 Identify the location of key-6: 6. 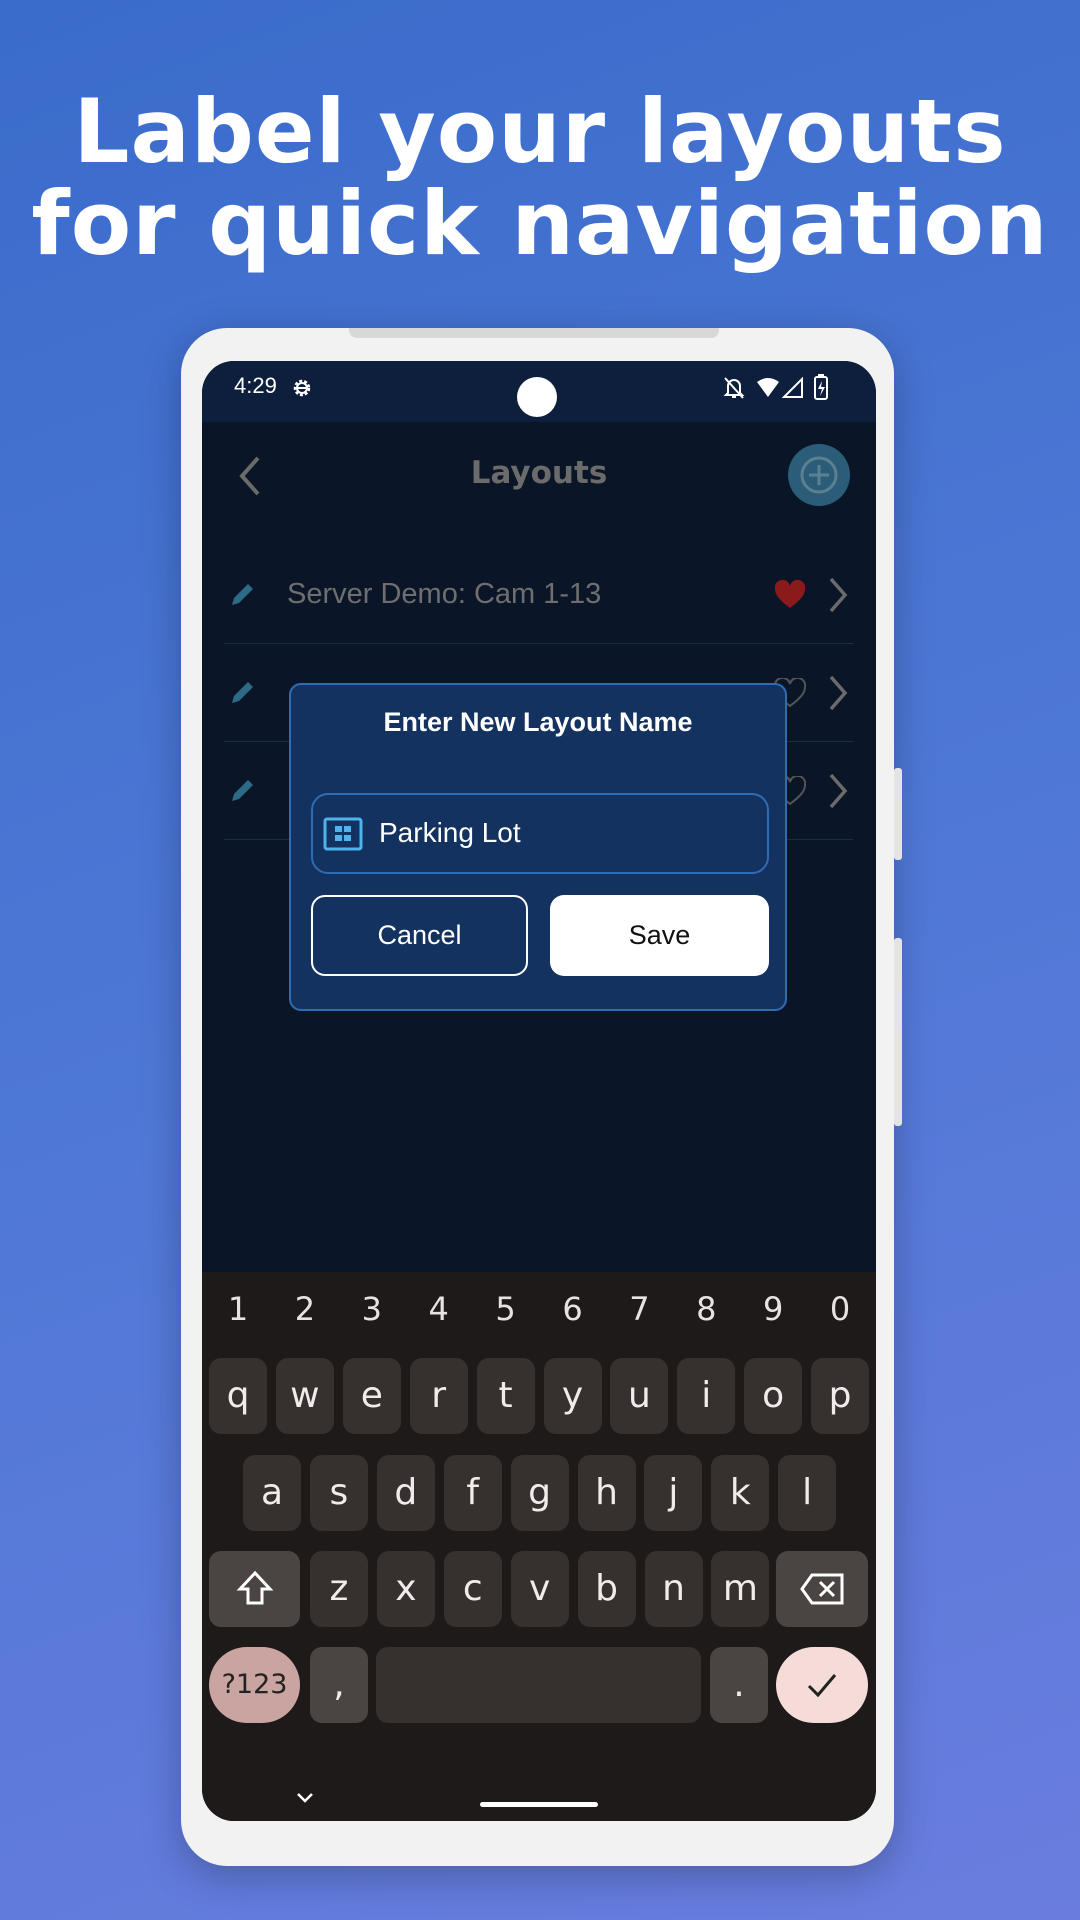
(573, 1309).